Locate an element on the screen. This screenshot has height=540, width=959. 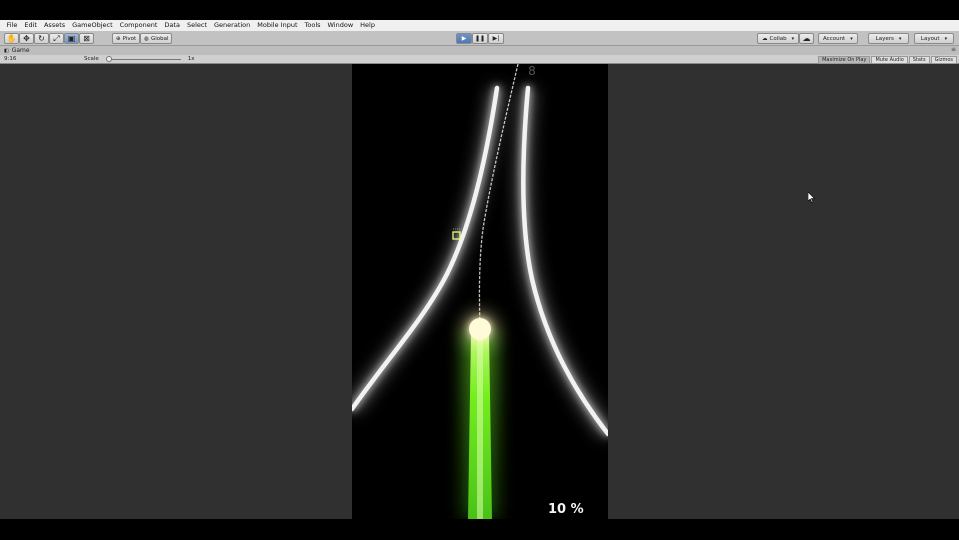
layout-dropdown: Layout is located at coordinates (934, 38).